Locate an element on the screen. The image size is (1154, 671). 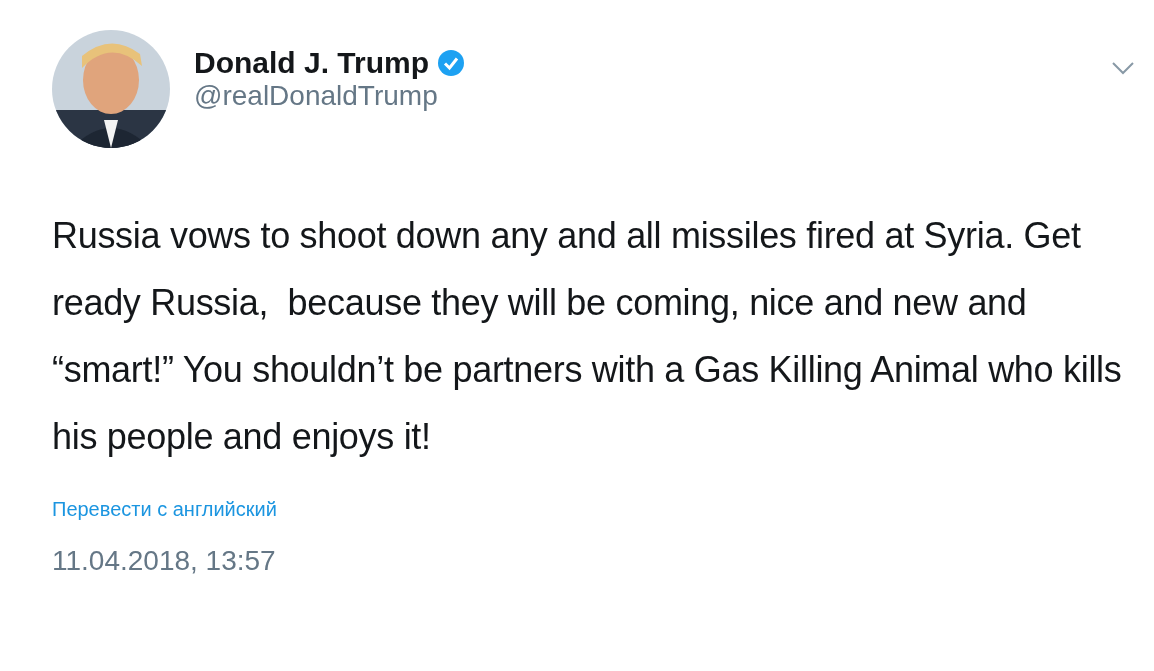
timestamp: 11.04.2018, 13:57 is located at coordinates (593, 561).